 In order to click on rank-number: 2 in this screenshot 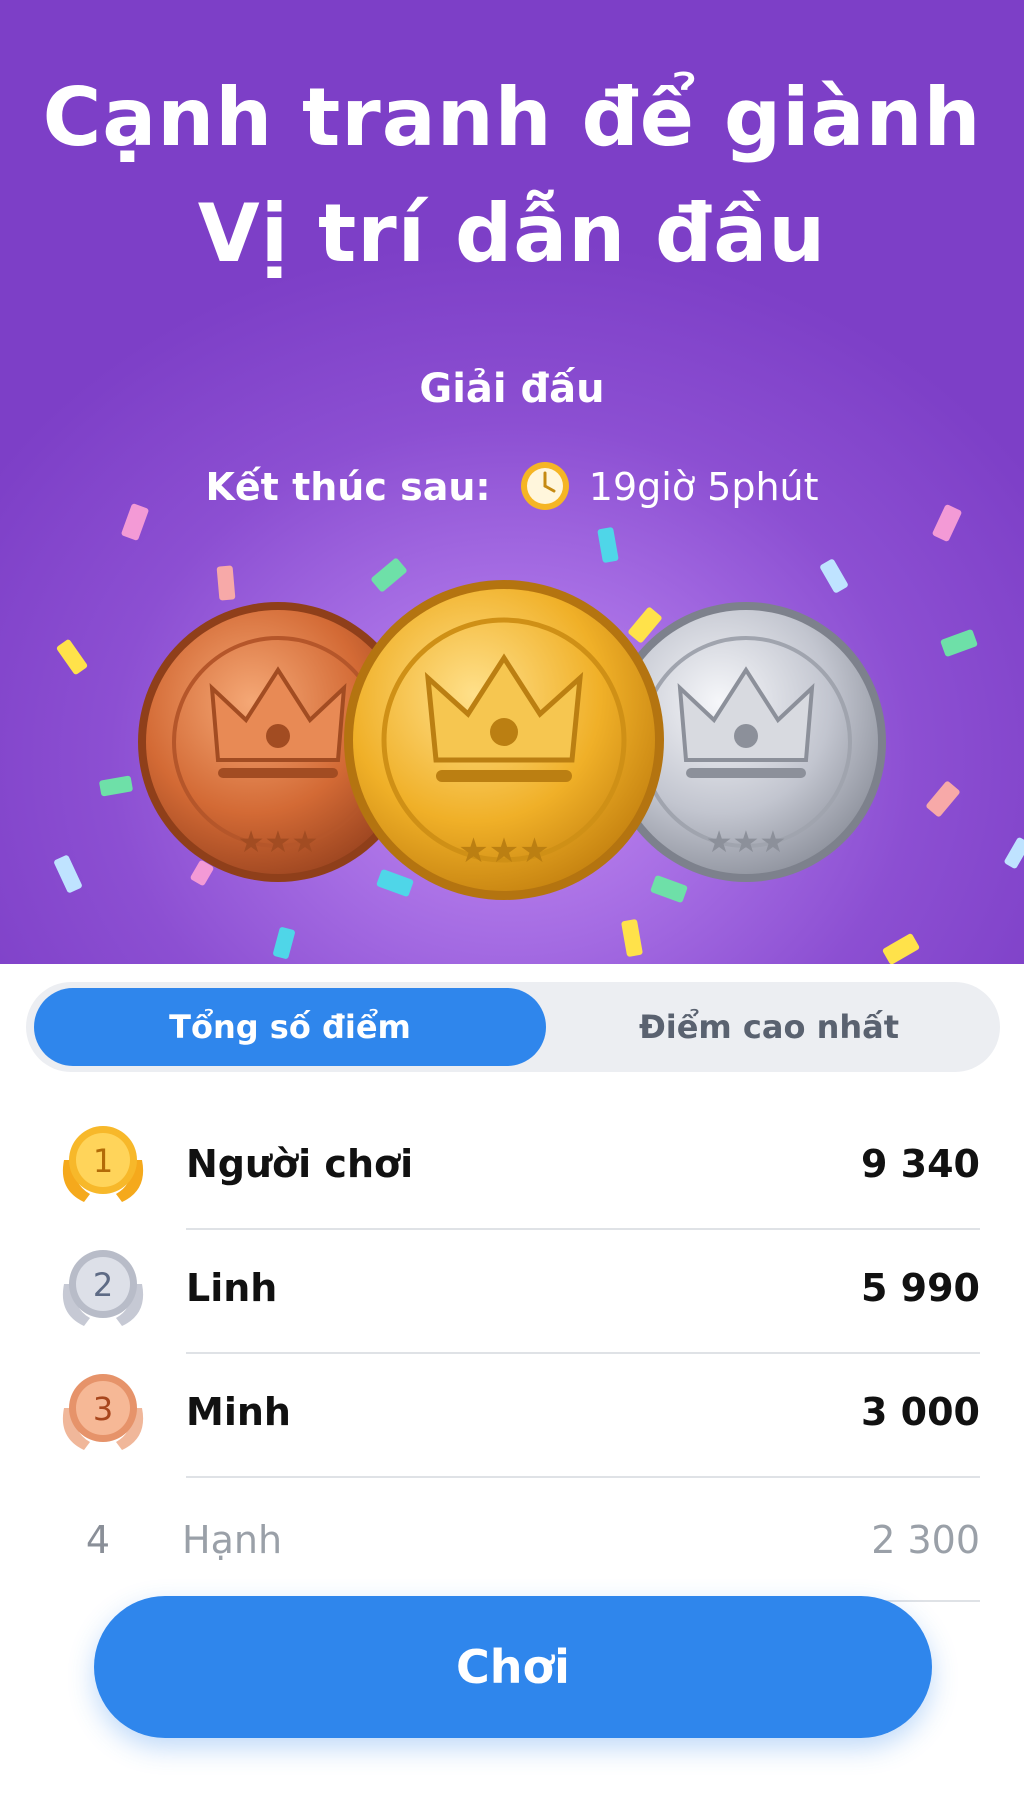, I will do `click(103, 1285)`.